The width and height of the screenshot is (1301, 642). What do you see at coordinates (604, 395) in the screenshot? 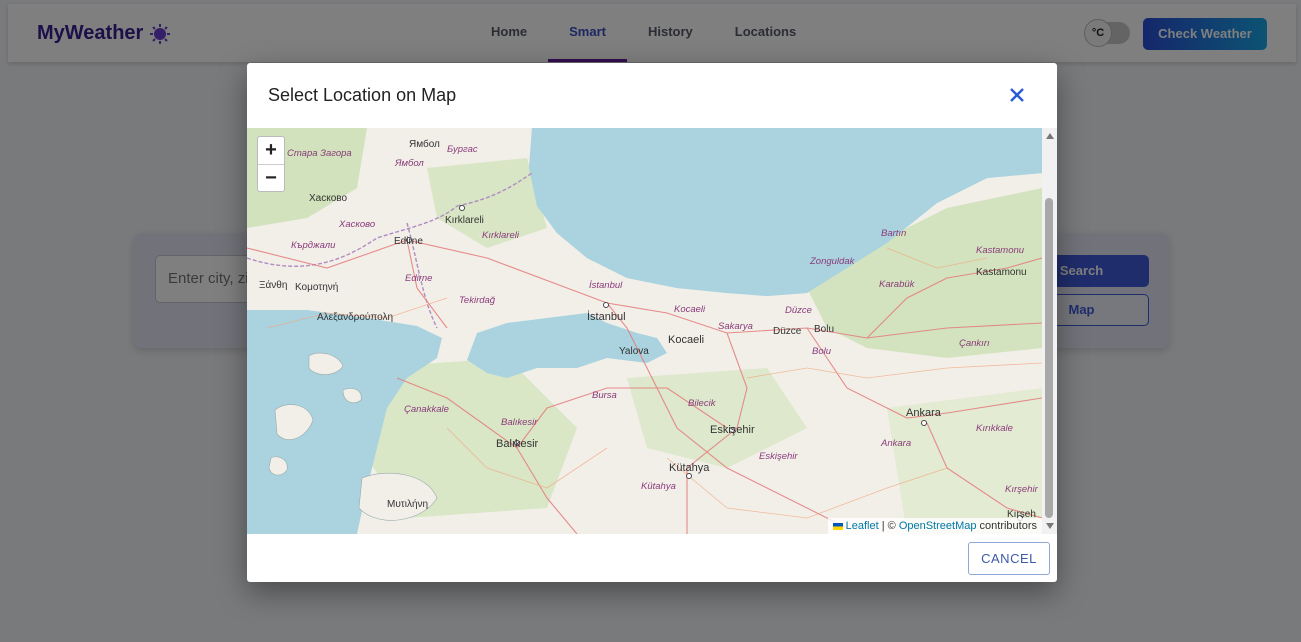
I see `map-label-bursa: Bursa` at bounding box center [604, 395].